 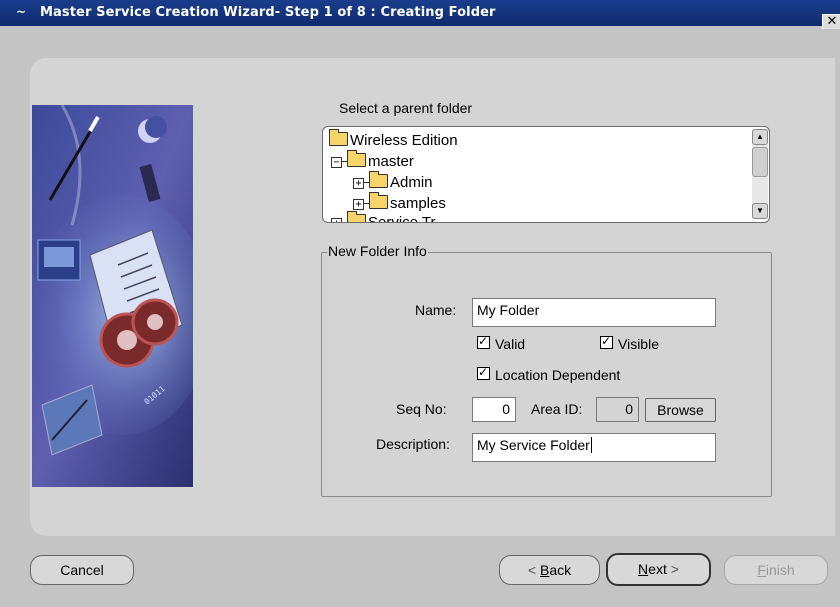 I want to click on tree-item-service: + Service Tr, so click(x=383, y=217).